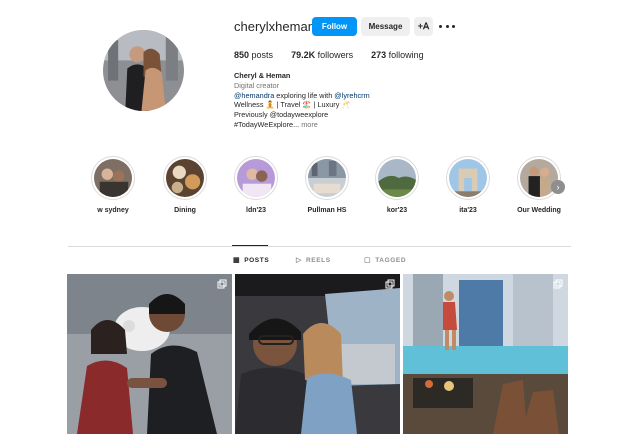 This screenshot has width=640, height=434. Describe the element at coordinates (308, 124) in the screenshot. I see `more-link: more` at that location.